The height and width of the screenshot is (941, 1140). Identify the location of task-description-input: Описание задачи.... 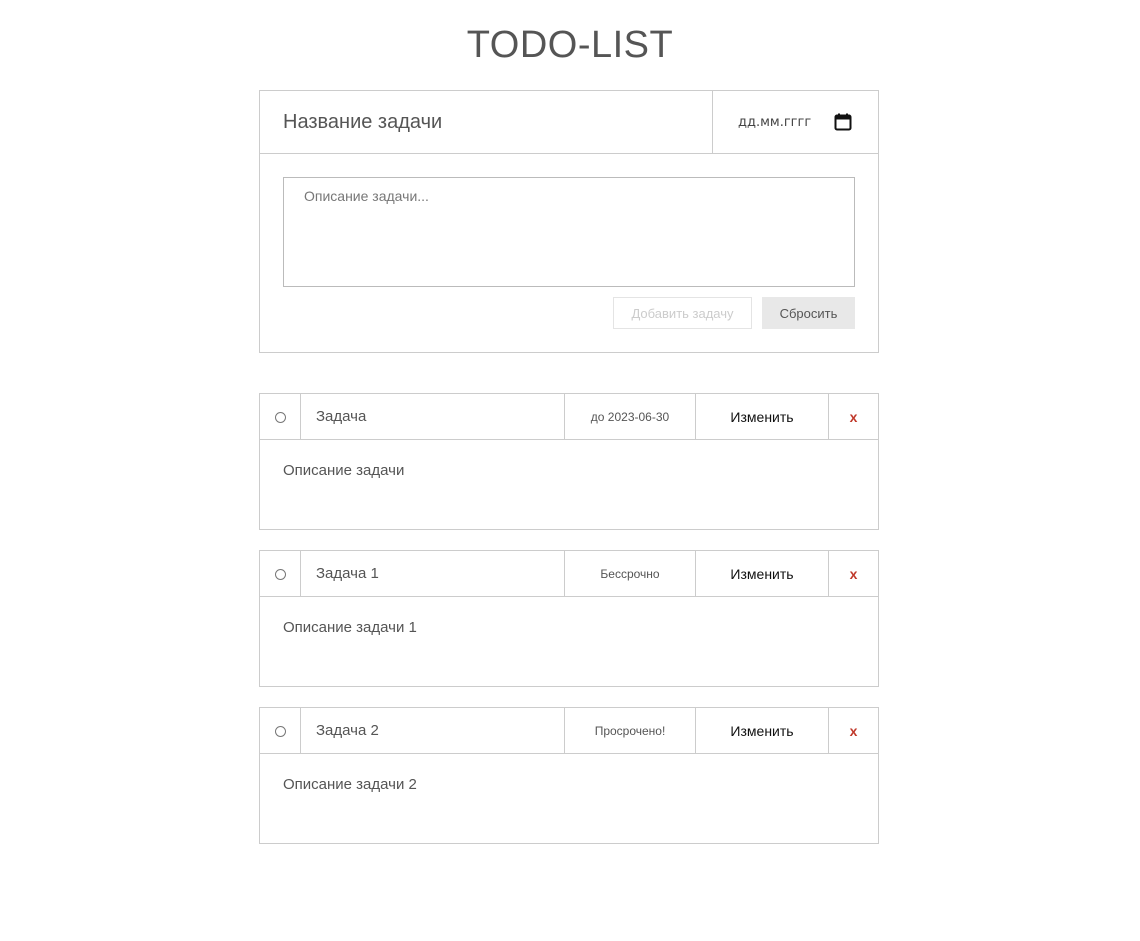
(569, 232).